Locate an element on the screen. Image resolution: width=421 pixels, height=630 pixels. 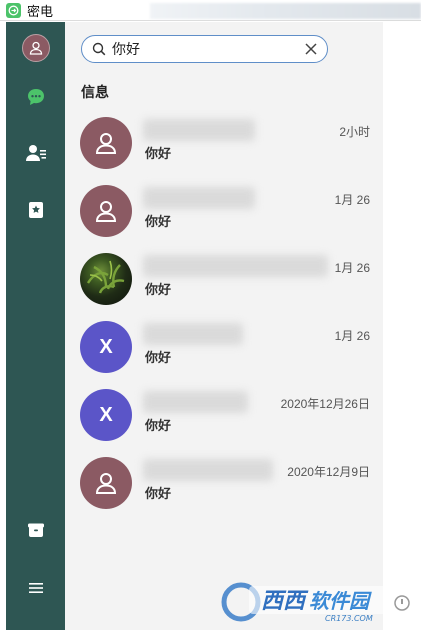
chat-bubble-icon is located at coordinates (35, 97).